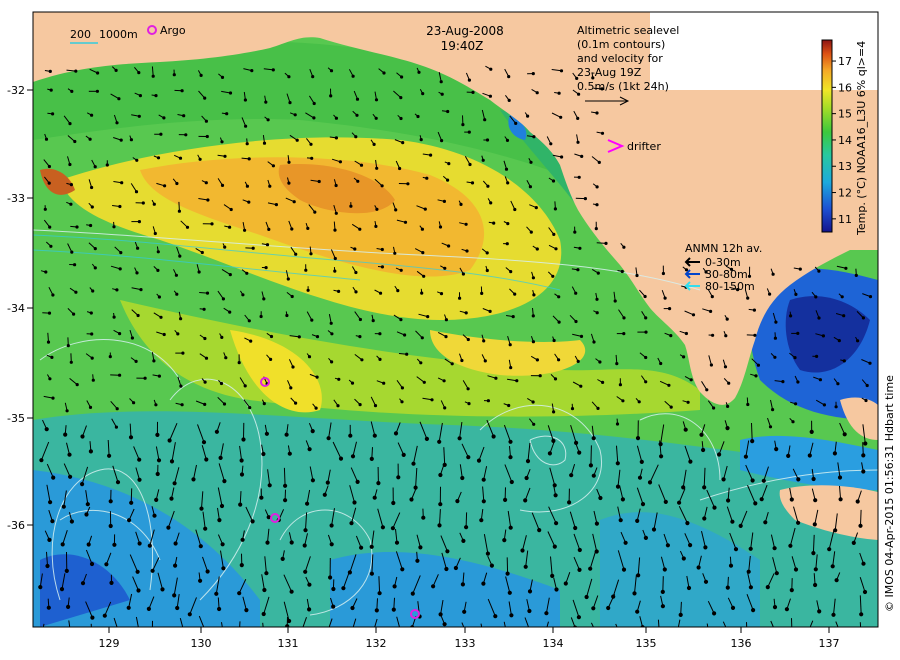 The width and height of the screenshot is (900, 660). What do you see at coordinates (723, 248) in the screenshot?
I see `anmn-title: ANMN 12h av.` at bounding box center [723, 248].